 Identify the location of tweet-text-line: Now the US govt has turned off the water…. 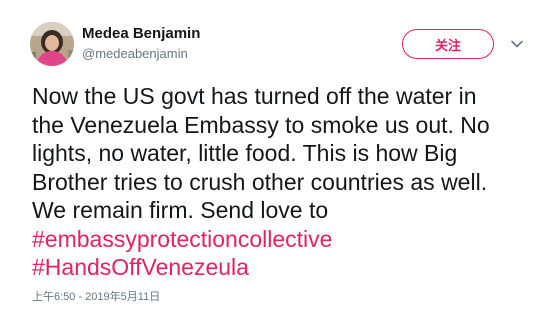
(254, 96).